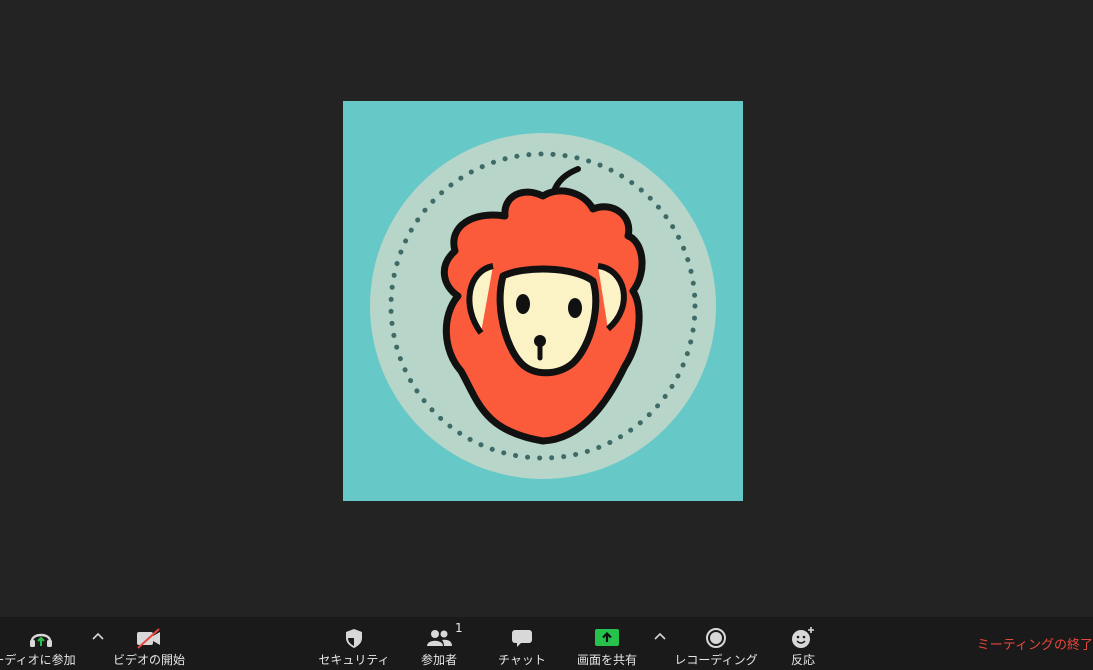 Image resolution: width=1093 pixels, height=670 pixels. I want to click on video-off-icon, so click(149, 638).